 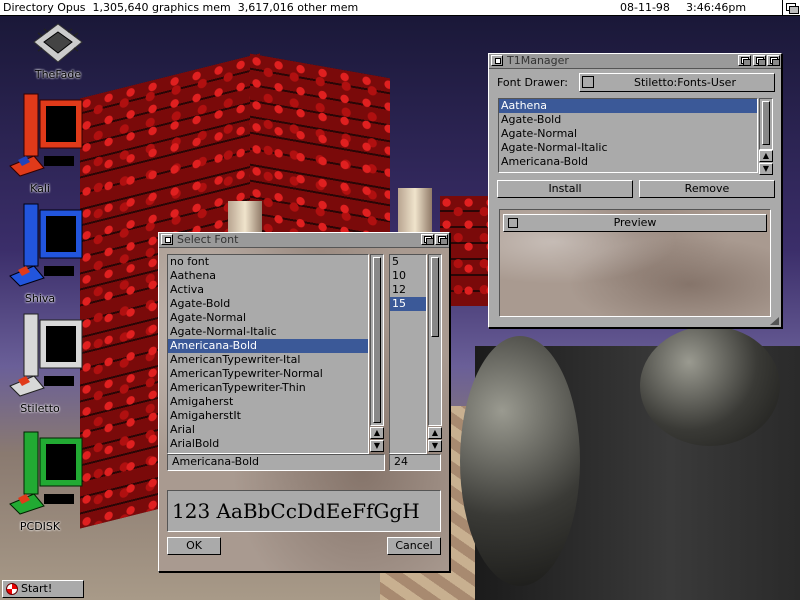 What do you see at coordinates (268, 430) in the screenshot?
I see `font-name-list-item: Arial` at bounding box center [268, 430].